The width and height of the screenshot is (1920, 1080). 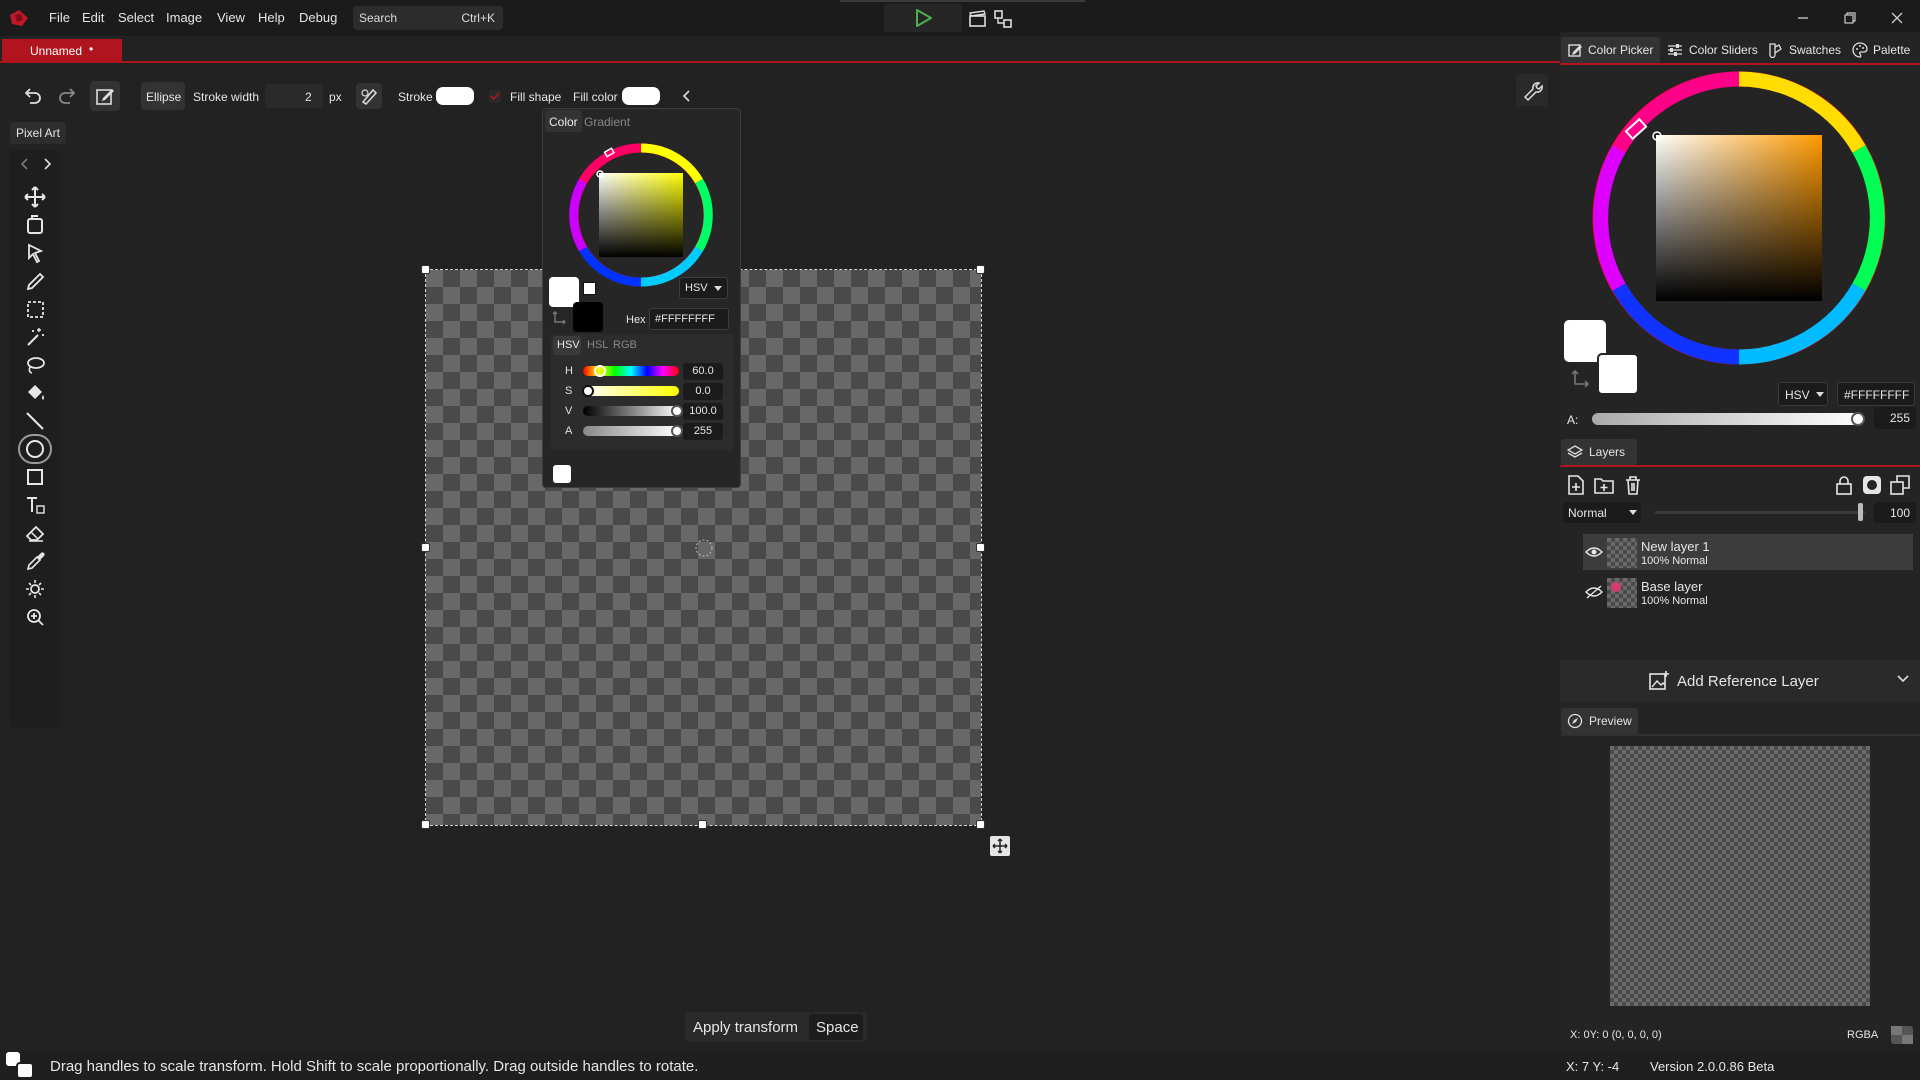 What do you see at coordinates (1862, 1035) in the screenshot?
I see `color-format-label: RGBA` at bounding box center [1862, 1035].